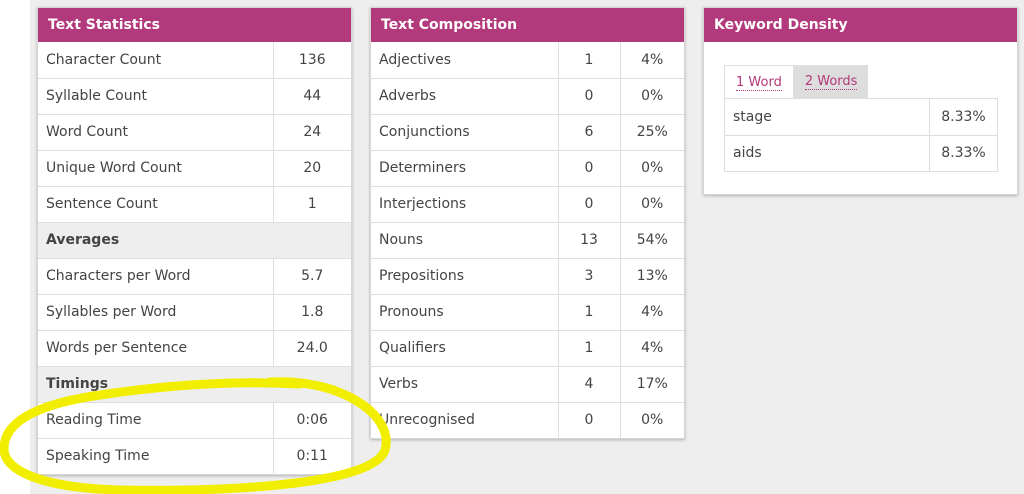  I want to click on tab-label: 2 Words, so click(831, 82).